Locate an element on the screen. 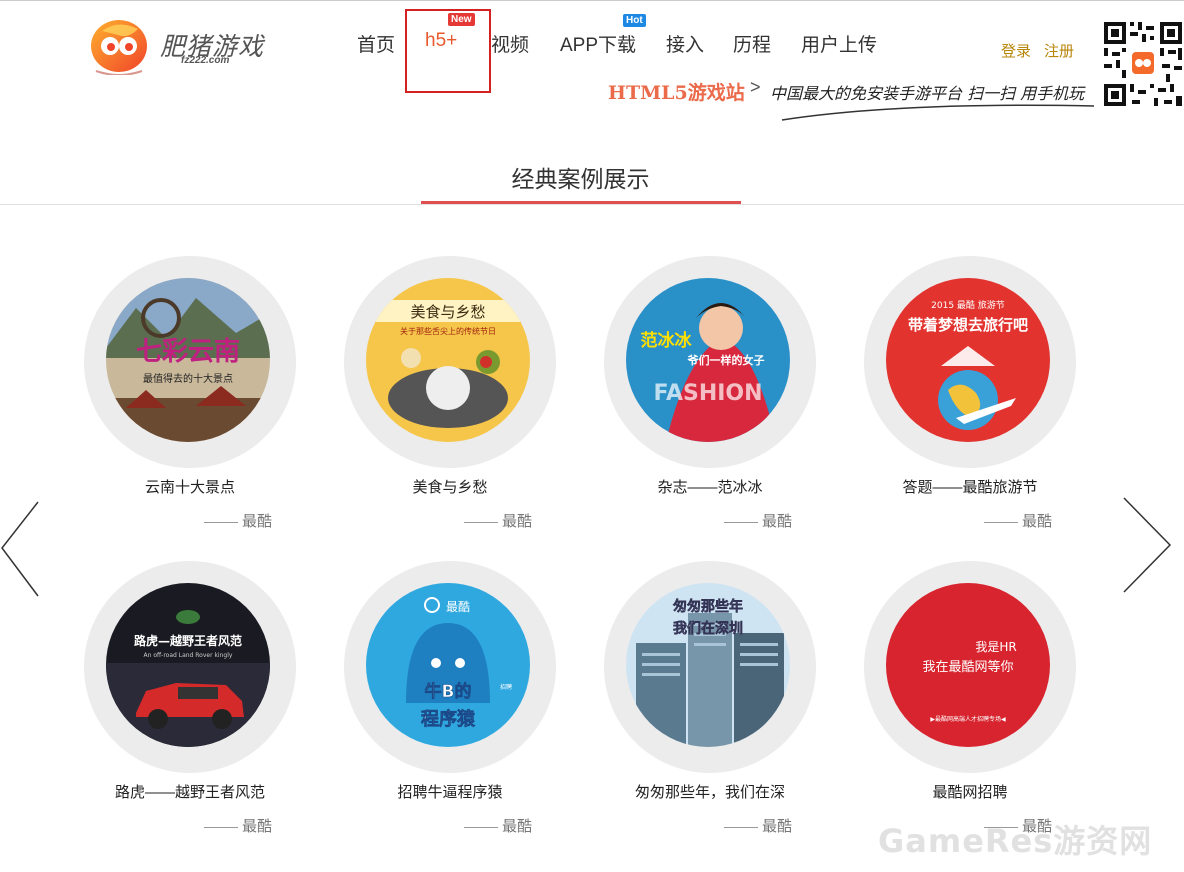 This screenshot has width=1184, height=872. case-thumbnail-ring: 我是HR 我在最酷网等你 ▶最酷网高端人才招聘专场◀ is located at coordinates (970, 667).